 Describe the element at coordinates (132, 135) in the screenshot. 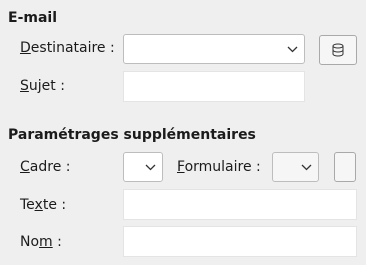

I see `section-title-additional-settings: Paramétrages supplémentaires` at that location.